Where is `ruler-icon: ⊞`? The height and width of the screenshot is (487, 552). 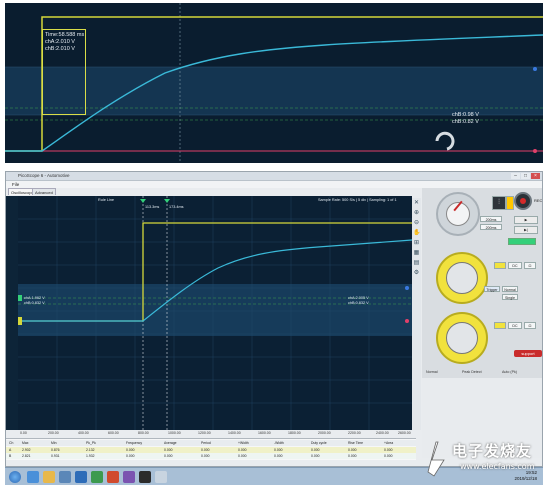 ruler-icon: ⊞ is located at coordinates (416, 243).